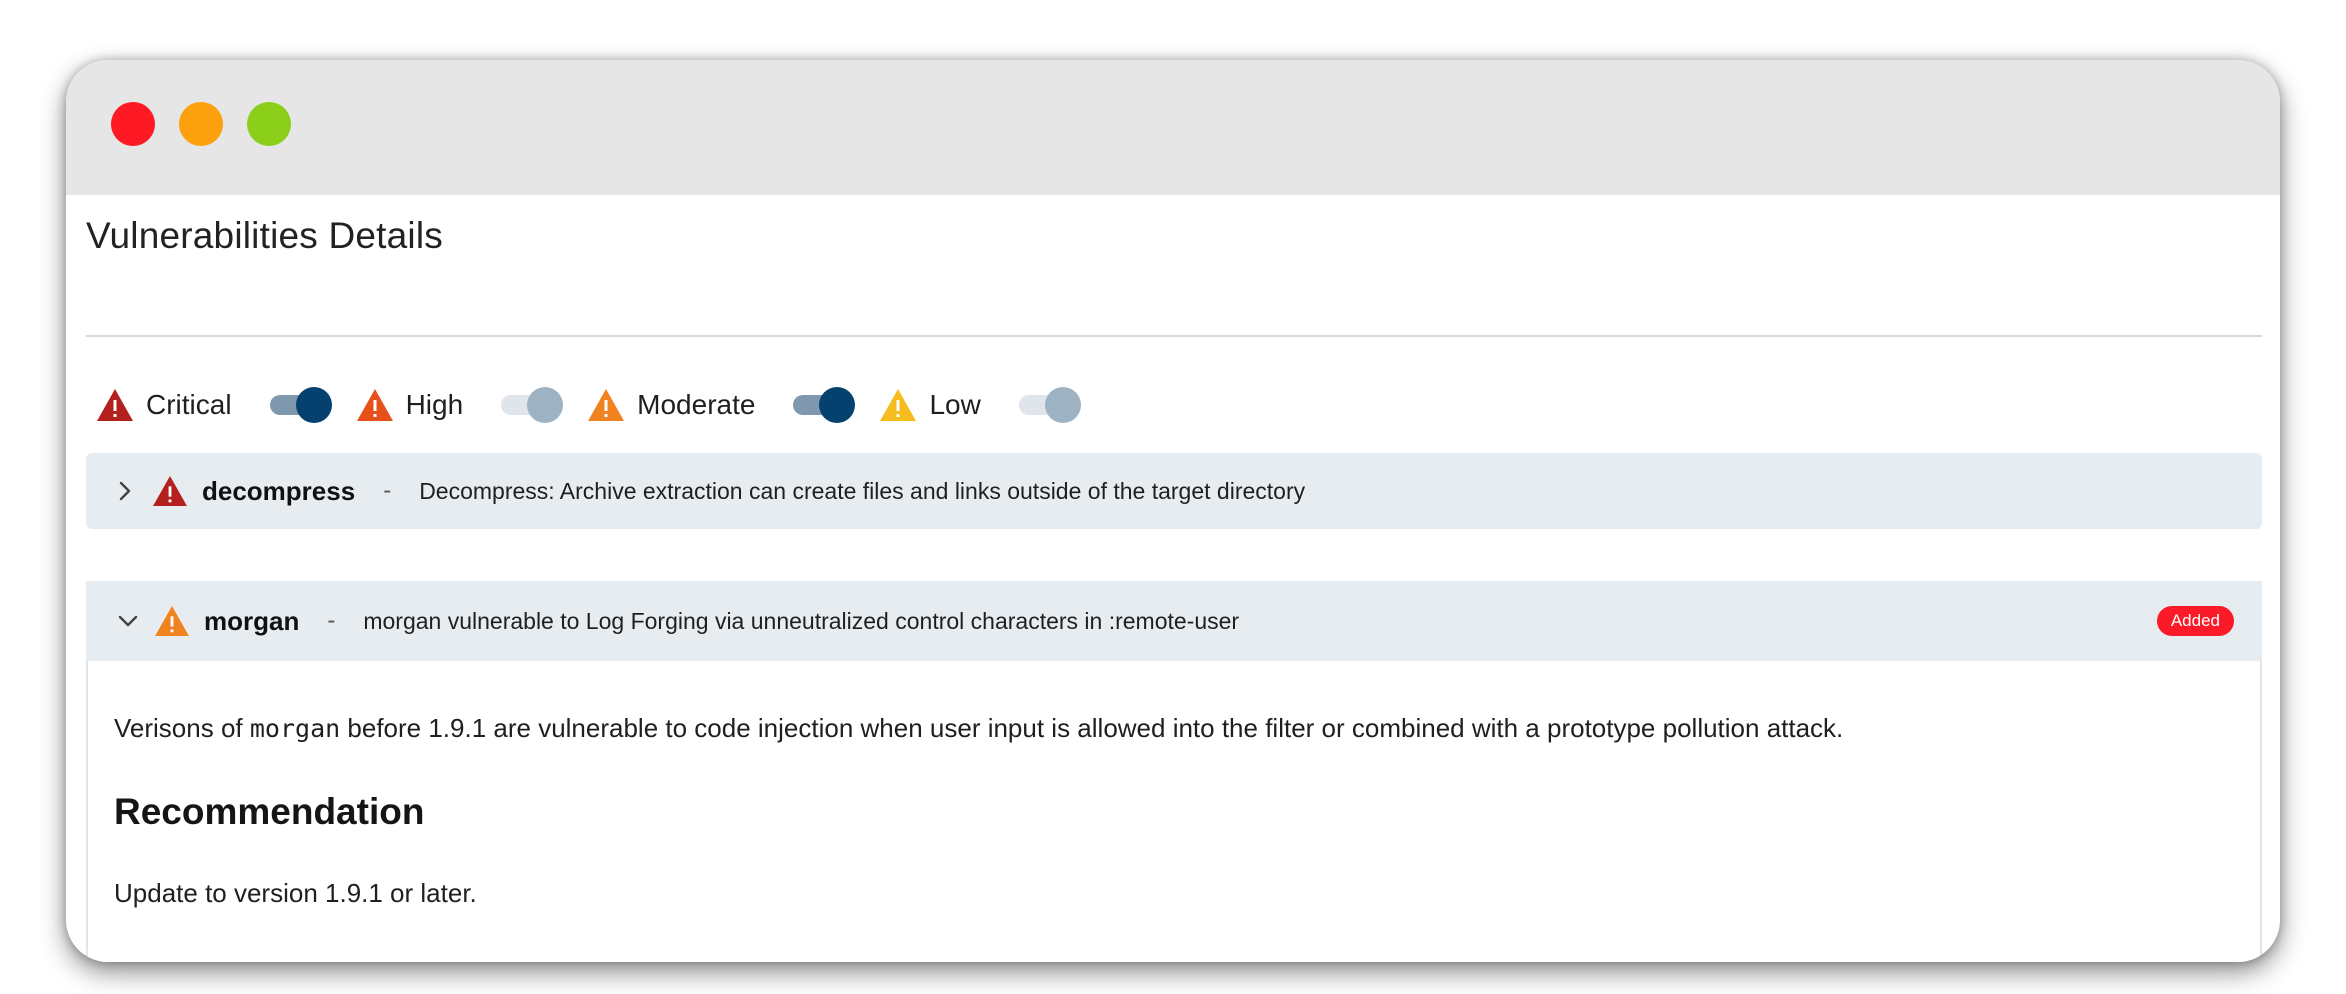 This screenshot has width=2346, height=994. Describe the element at coordinates (696, 404) in the screenshot. I see `filter-label: Moderate` at that location.